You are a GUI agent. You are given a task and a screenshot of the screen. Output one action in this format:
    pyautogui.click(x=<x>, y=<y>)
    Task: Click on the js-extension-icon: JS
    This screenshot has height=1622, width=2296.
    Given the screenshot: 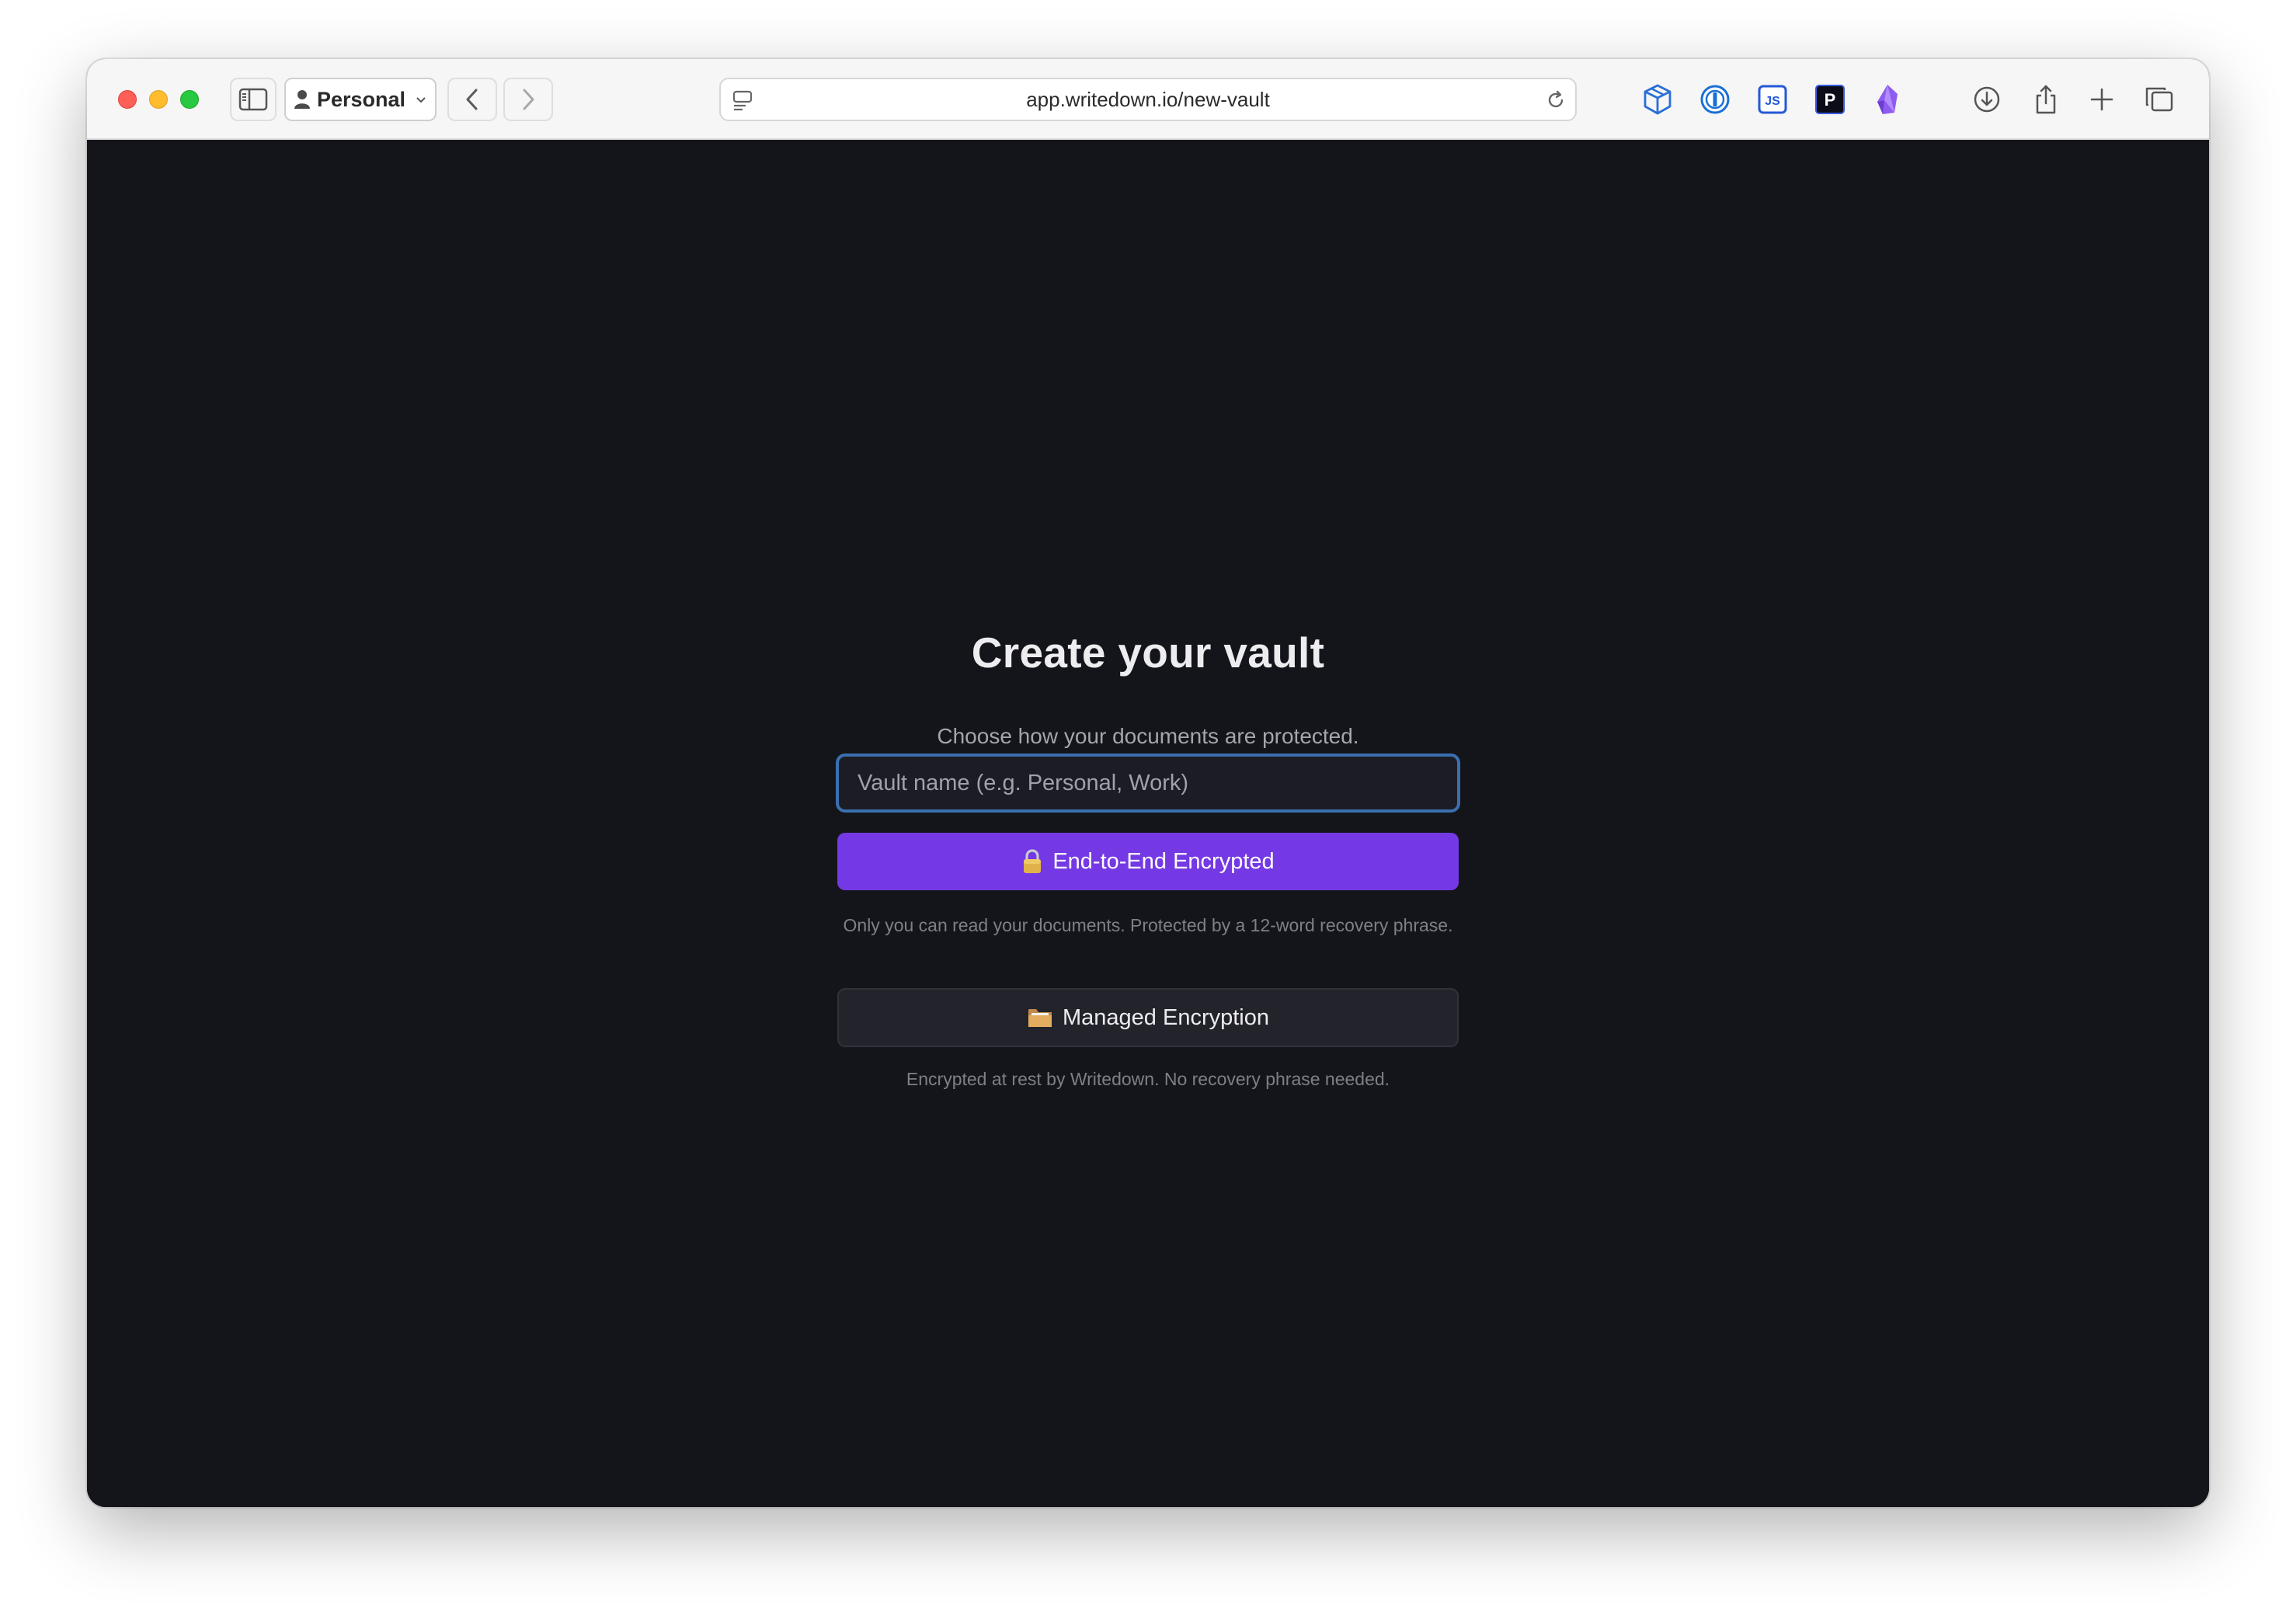 What is the action you would take?
    pyautogui.click(x=1773, y=99)
    